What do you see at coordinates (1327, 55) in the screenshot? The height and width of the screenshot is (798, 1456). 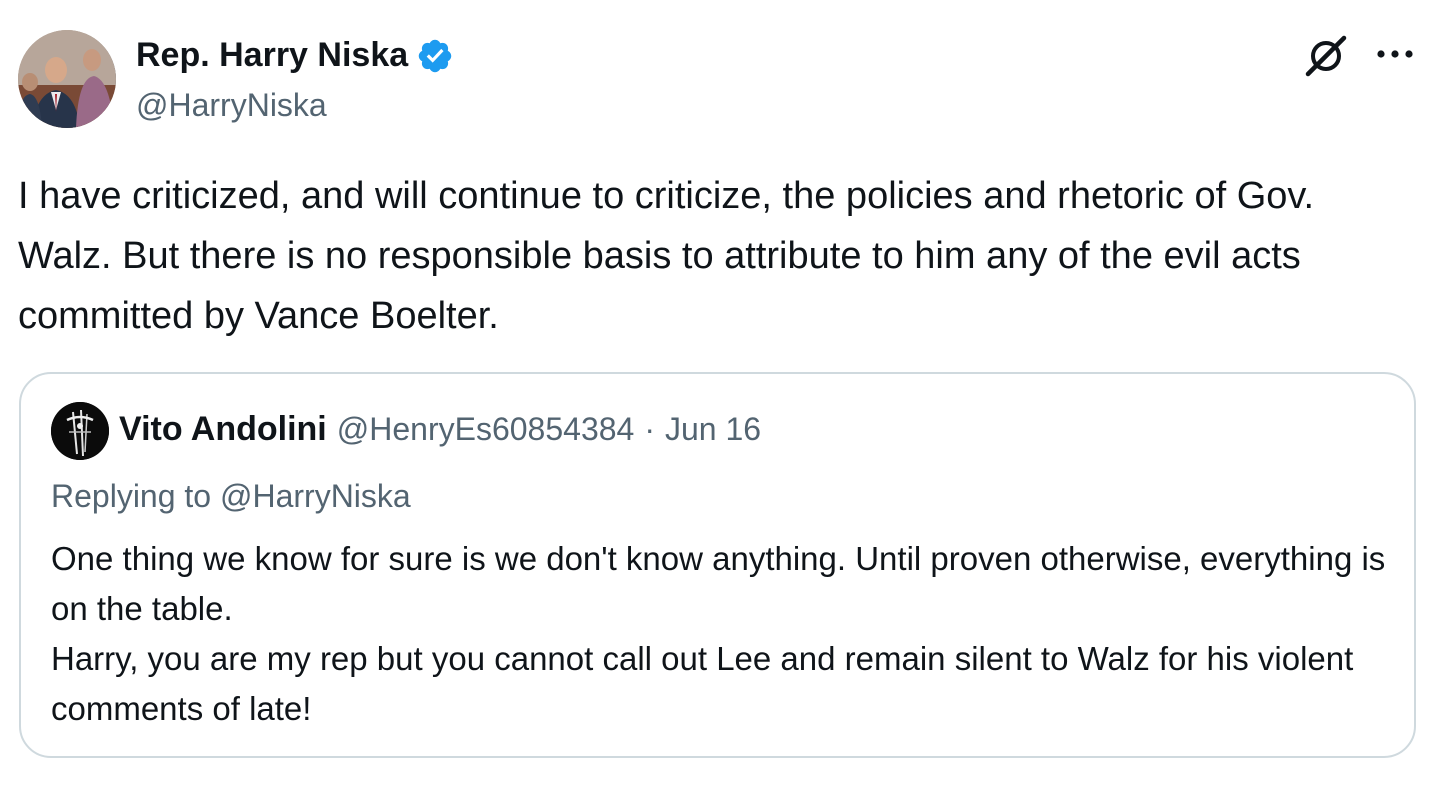 I see `grok-icon` at bounding box center [1327, 55].